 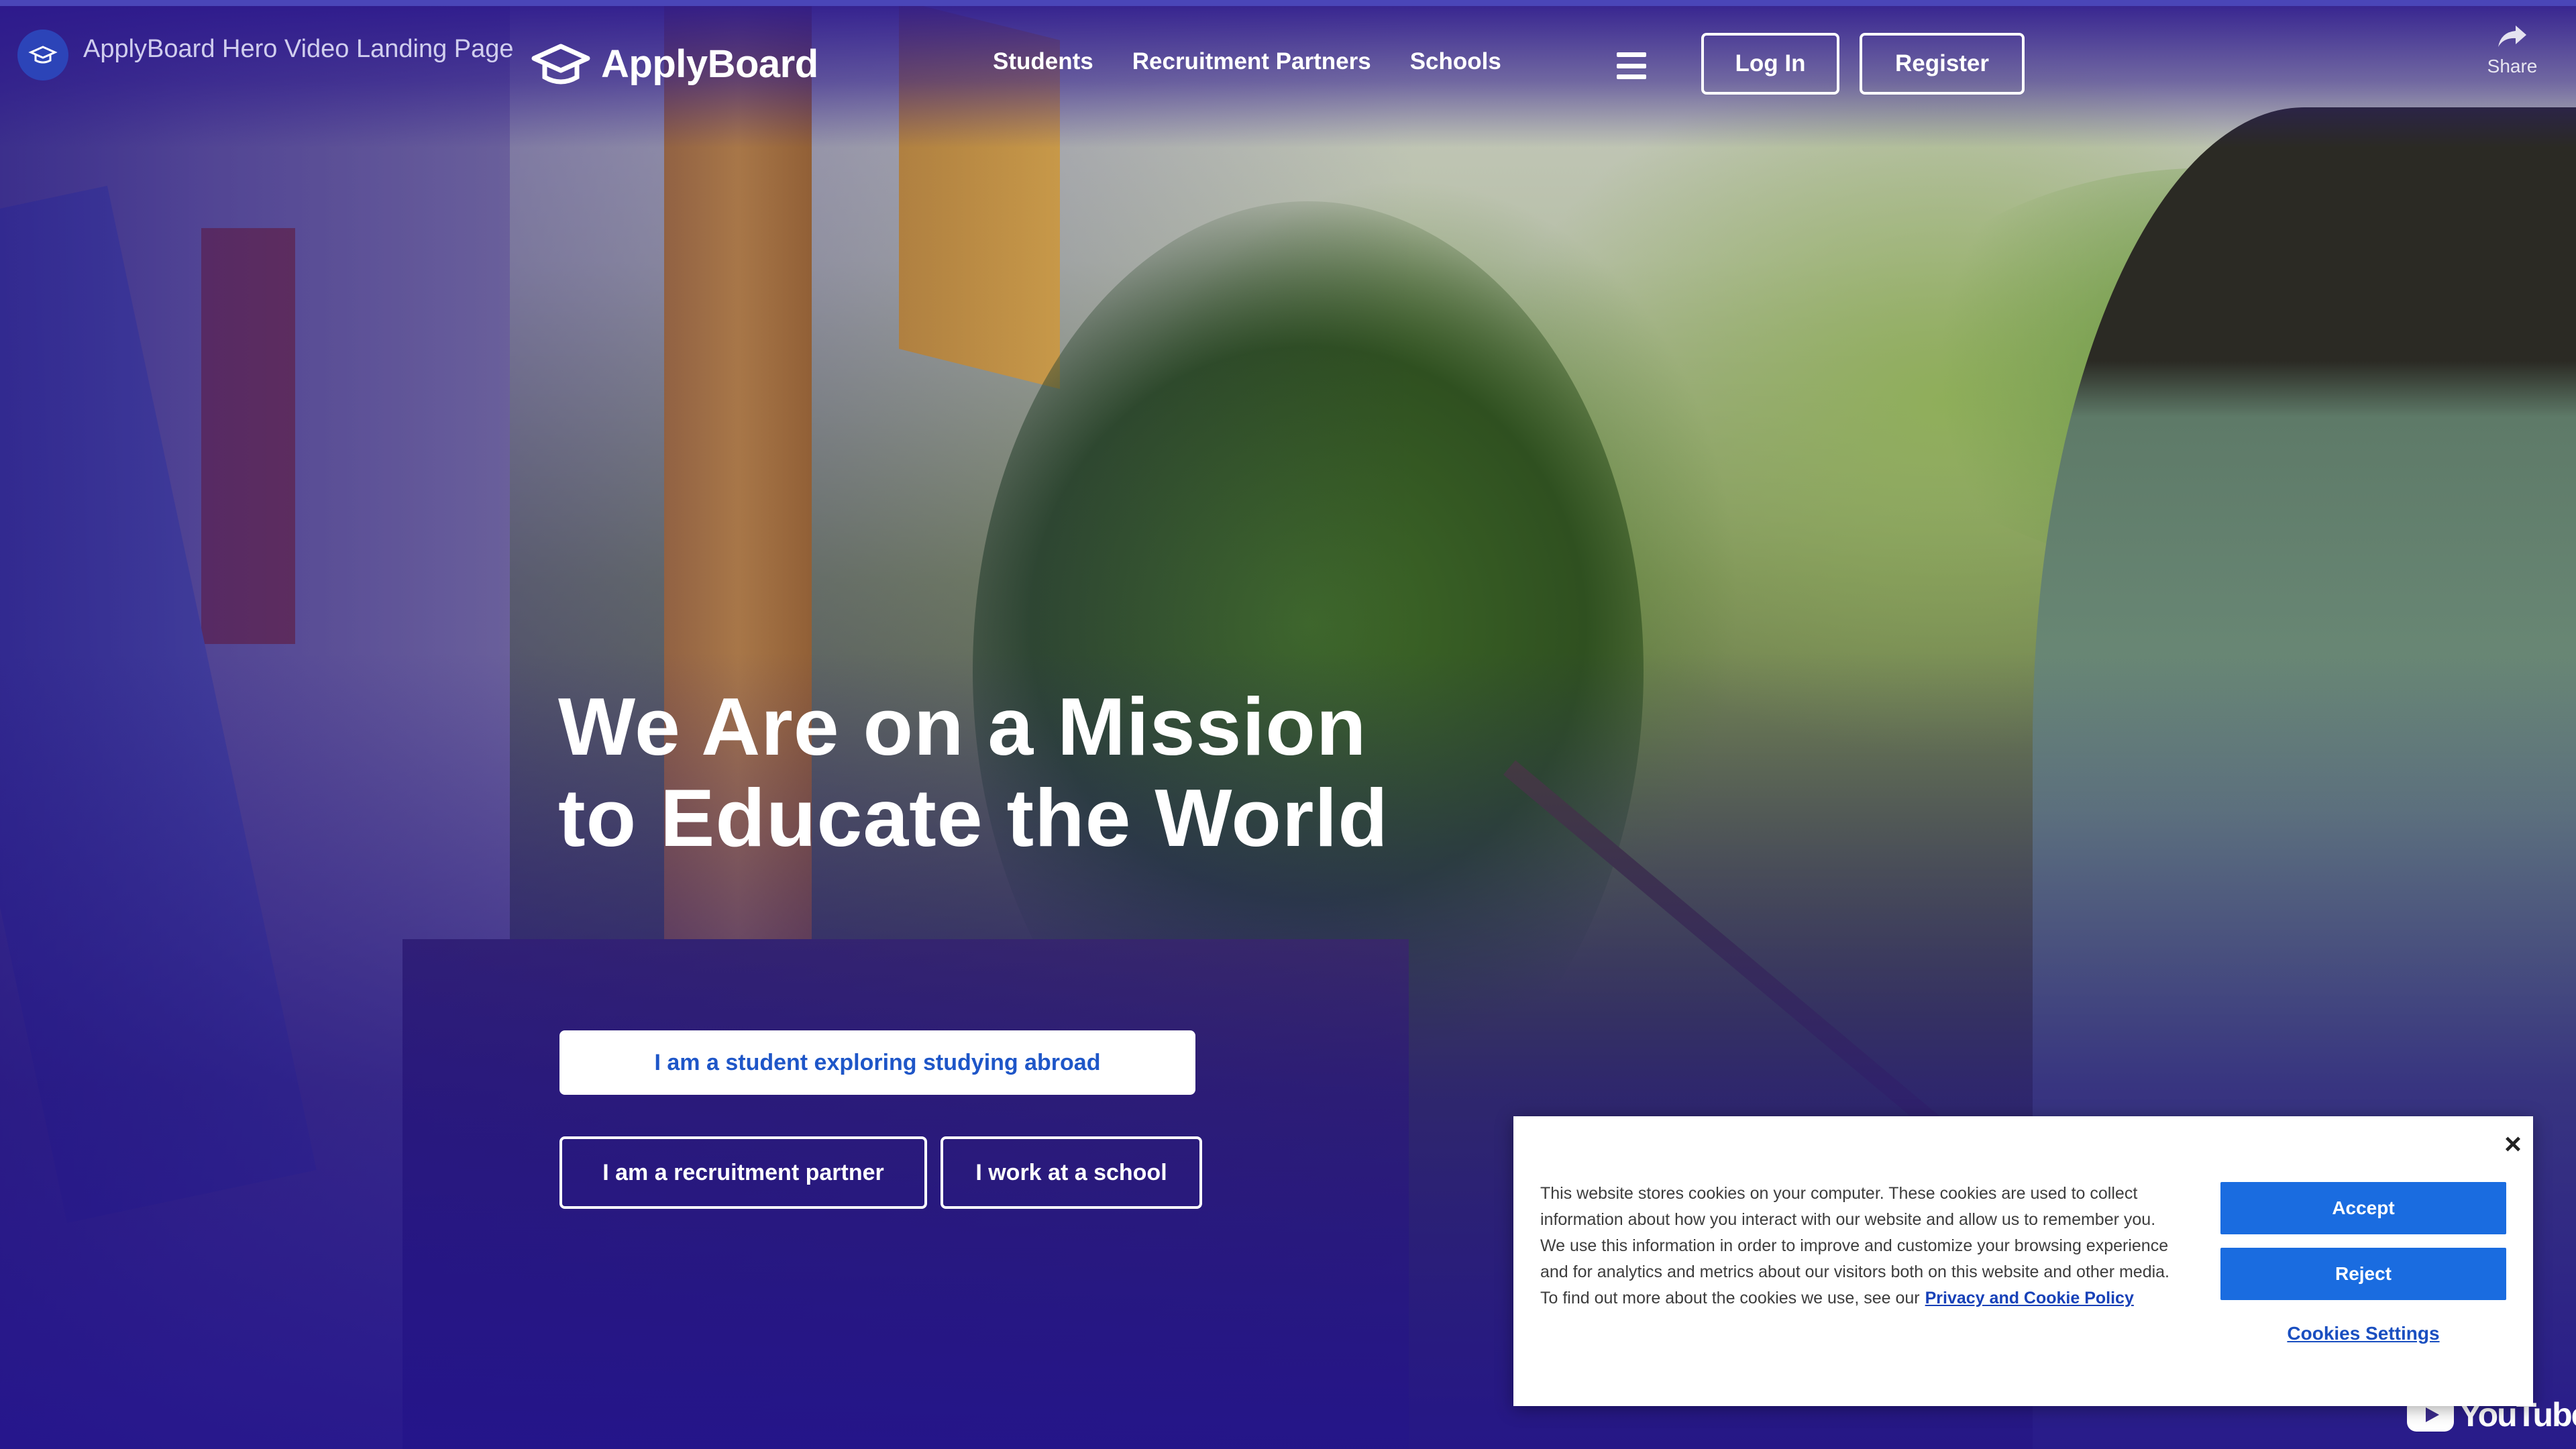 I want to click on share-label: Share, so click(x=2512, y=66).